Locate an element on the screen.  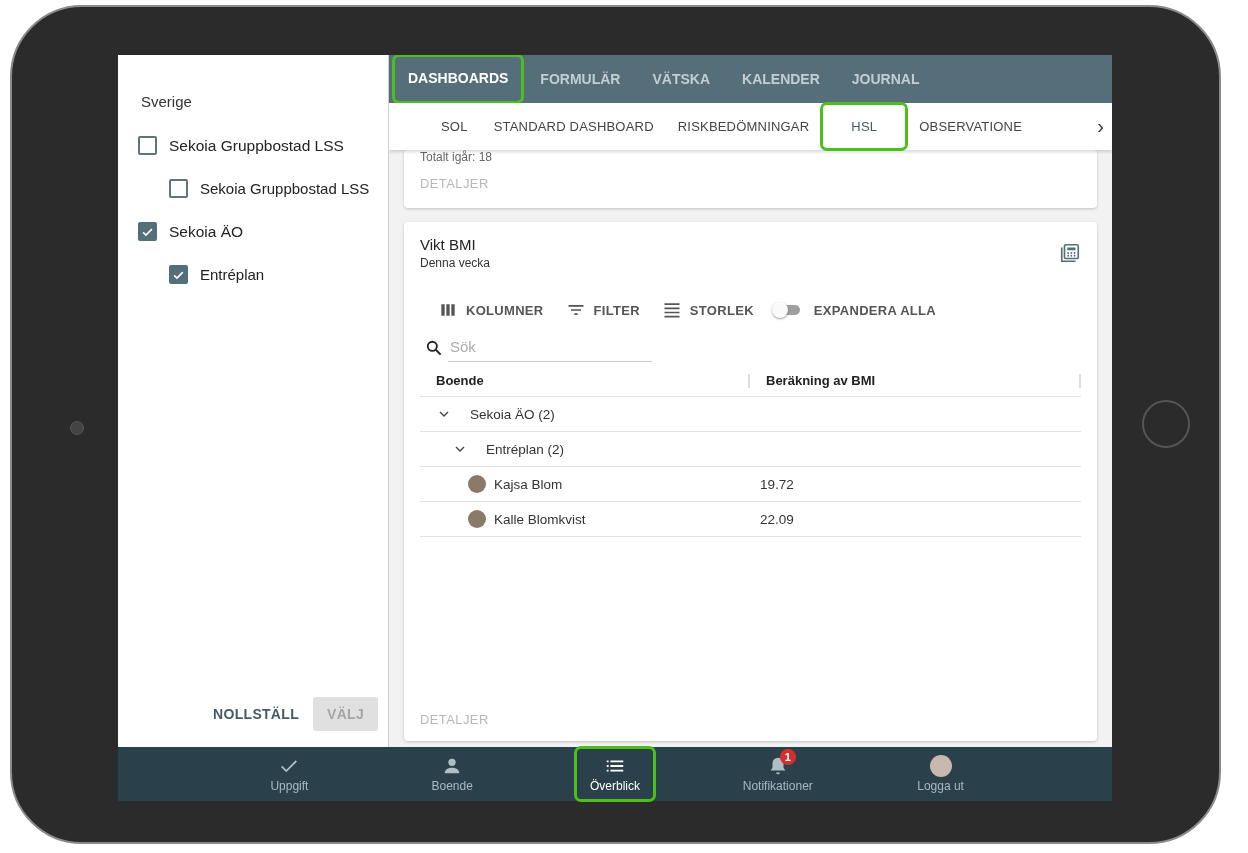
checkbox-item: Sekoia ÄO is located at coordinates (263, 231).